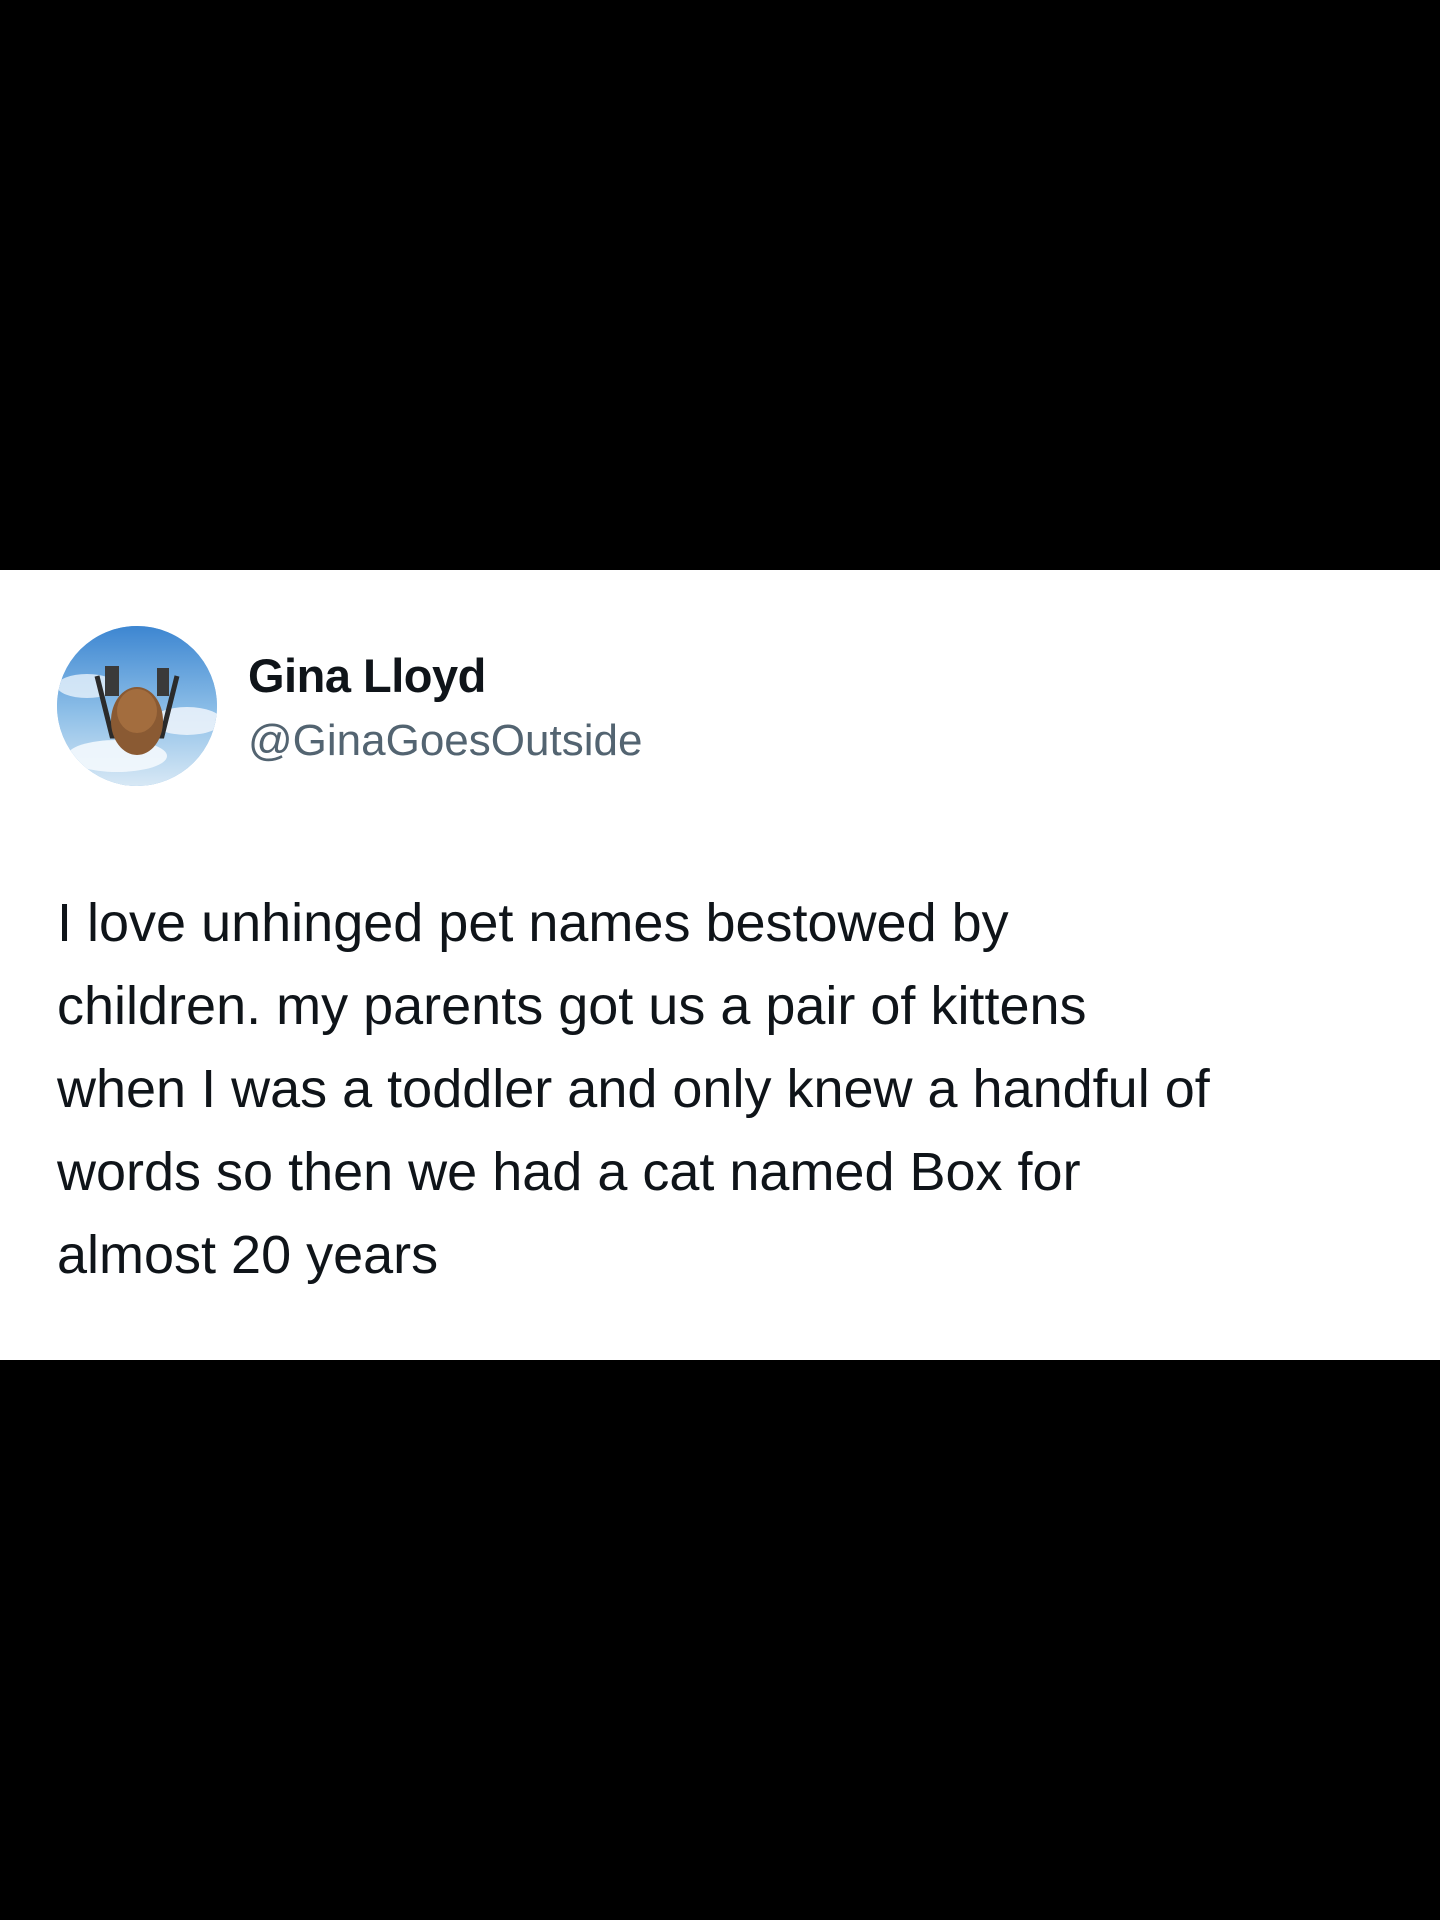  I want to click on profile-photo-avatar-icon, so click(137, 706).